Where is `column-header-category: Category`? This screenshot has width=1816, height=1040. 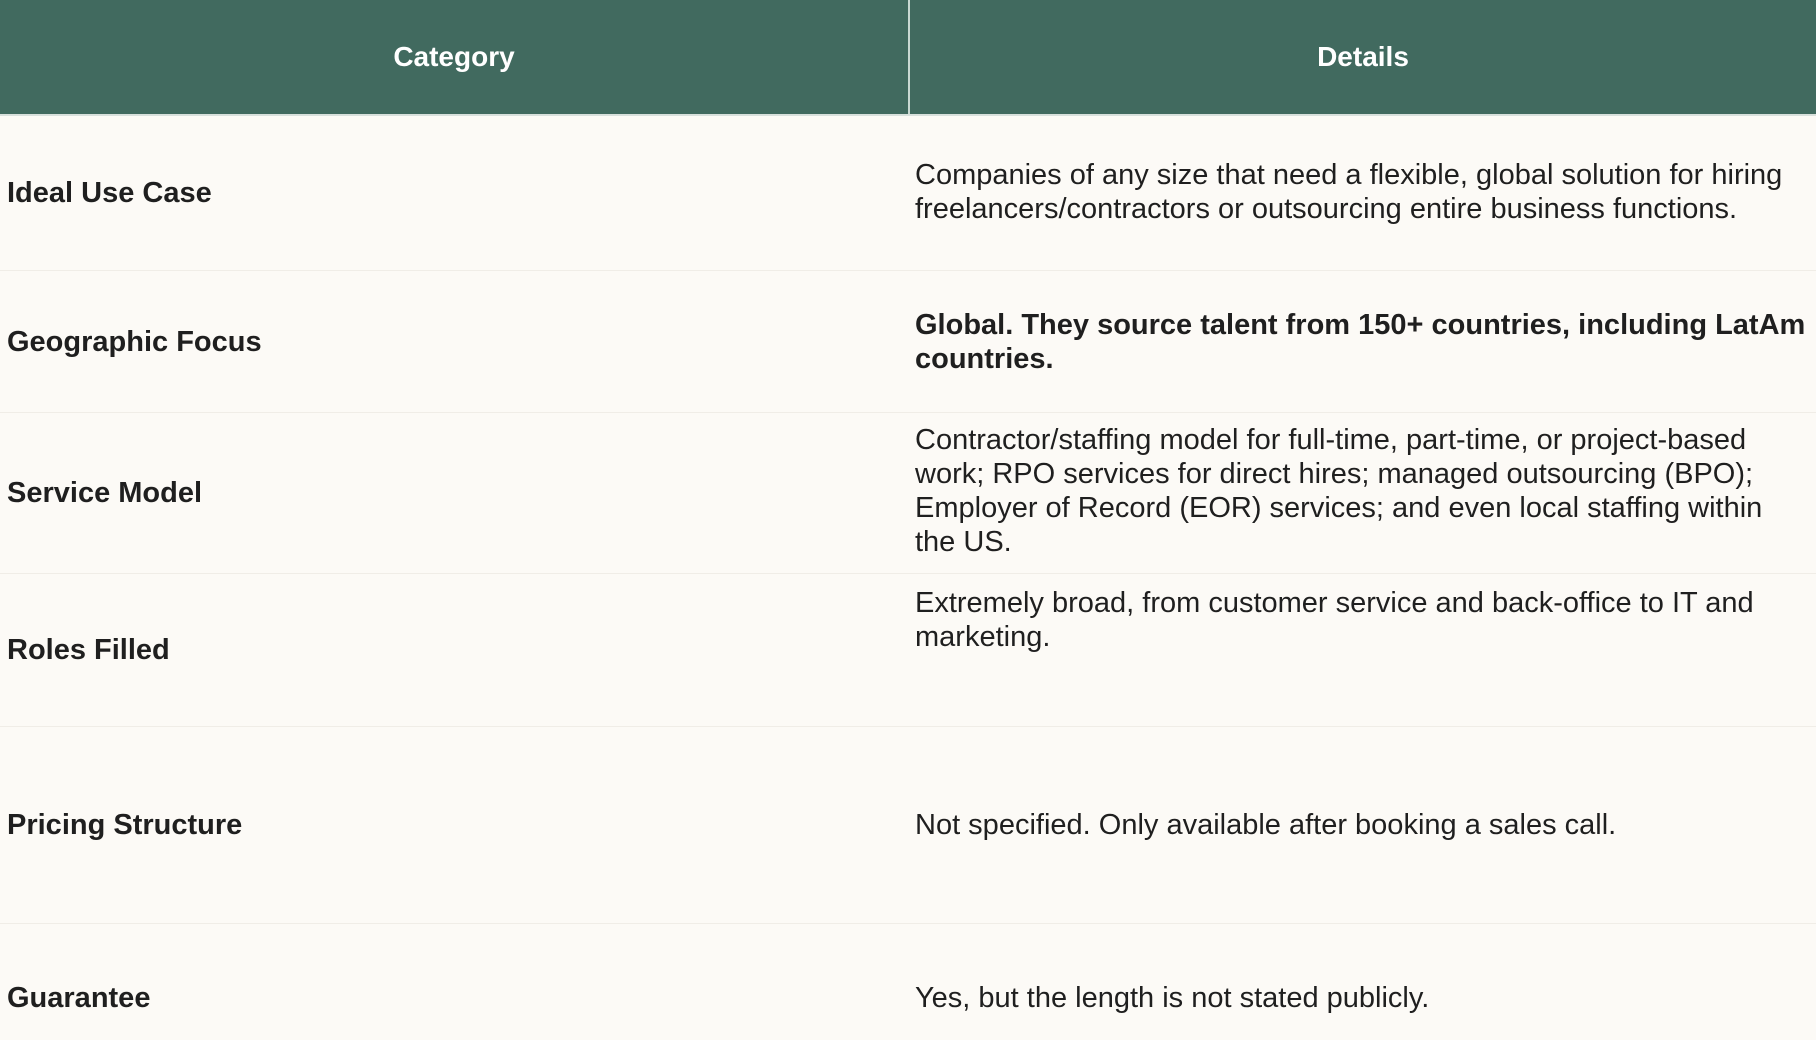
column-header-category: Category is located at coordinates (454, 58).